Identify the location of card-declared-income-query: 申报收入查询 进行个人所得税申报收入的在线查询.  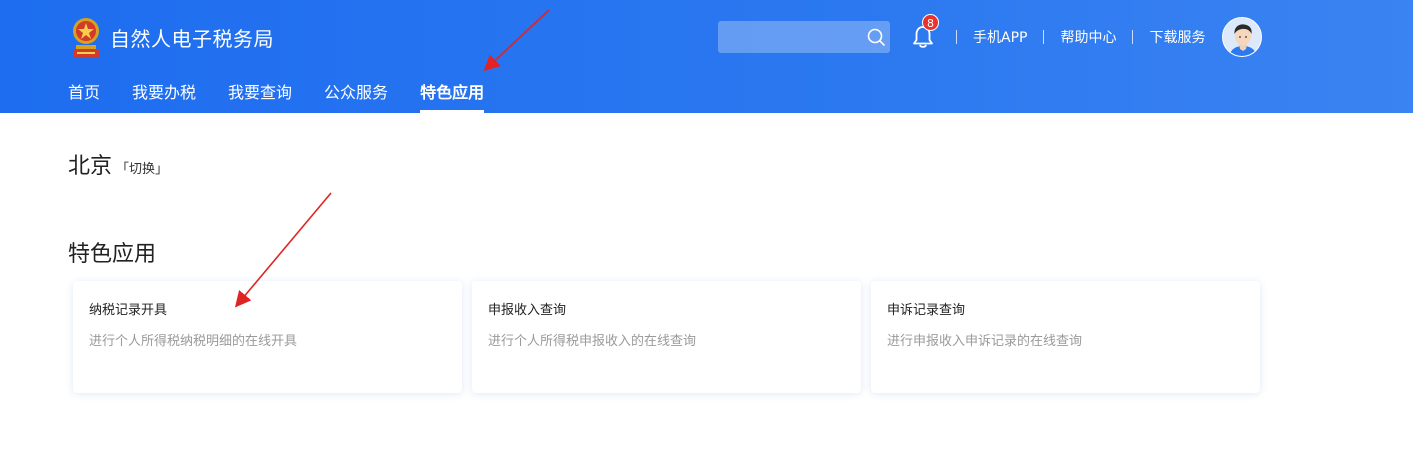
(666, 337).